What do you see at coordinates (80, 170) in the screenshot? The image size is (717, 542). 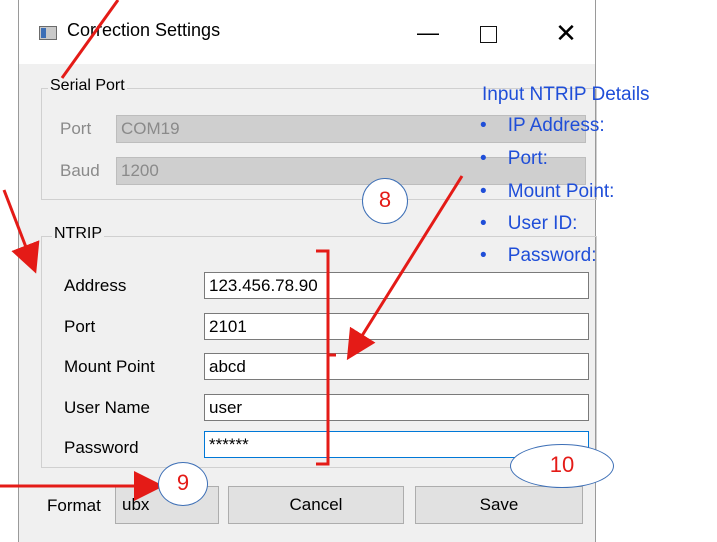 I see `baud-label: Baud` at bounding box center [80, 170].